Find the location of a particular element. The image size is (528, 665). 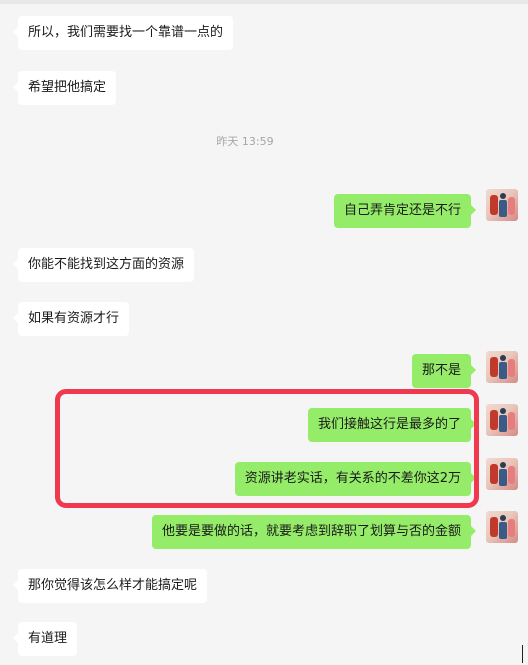

incoming-message: 如果有资源才行 is located at coordinates (71, 319).